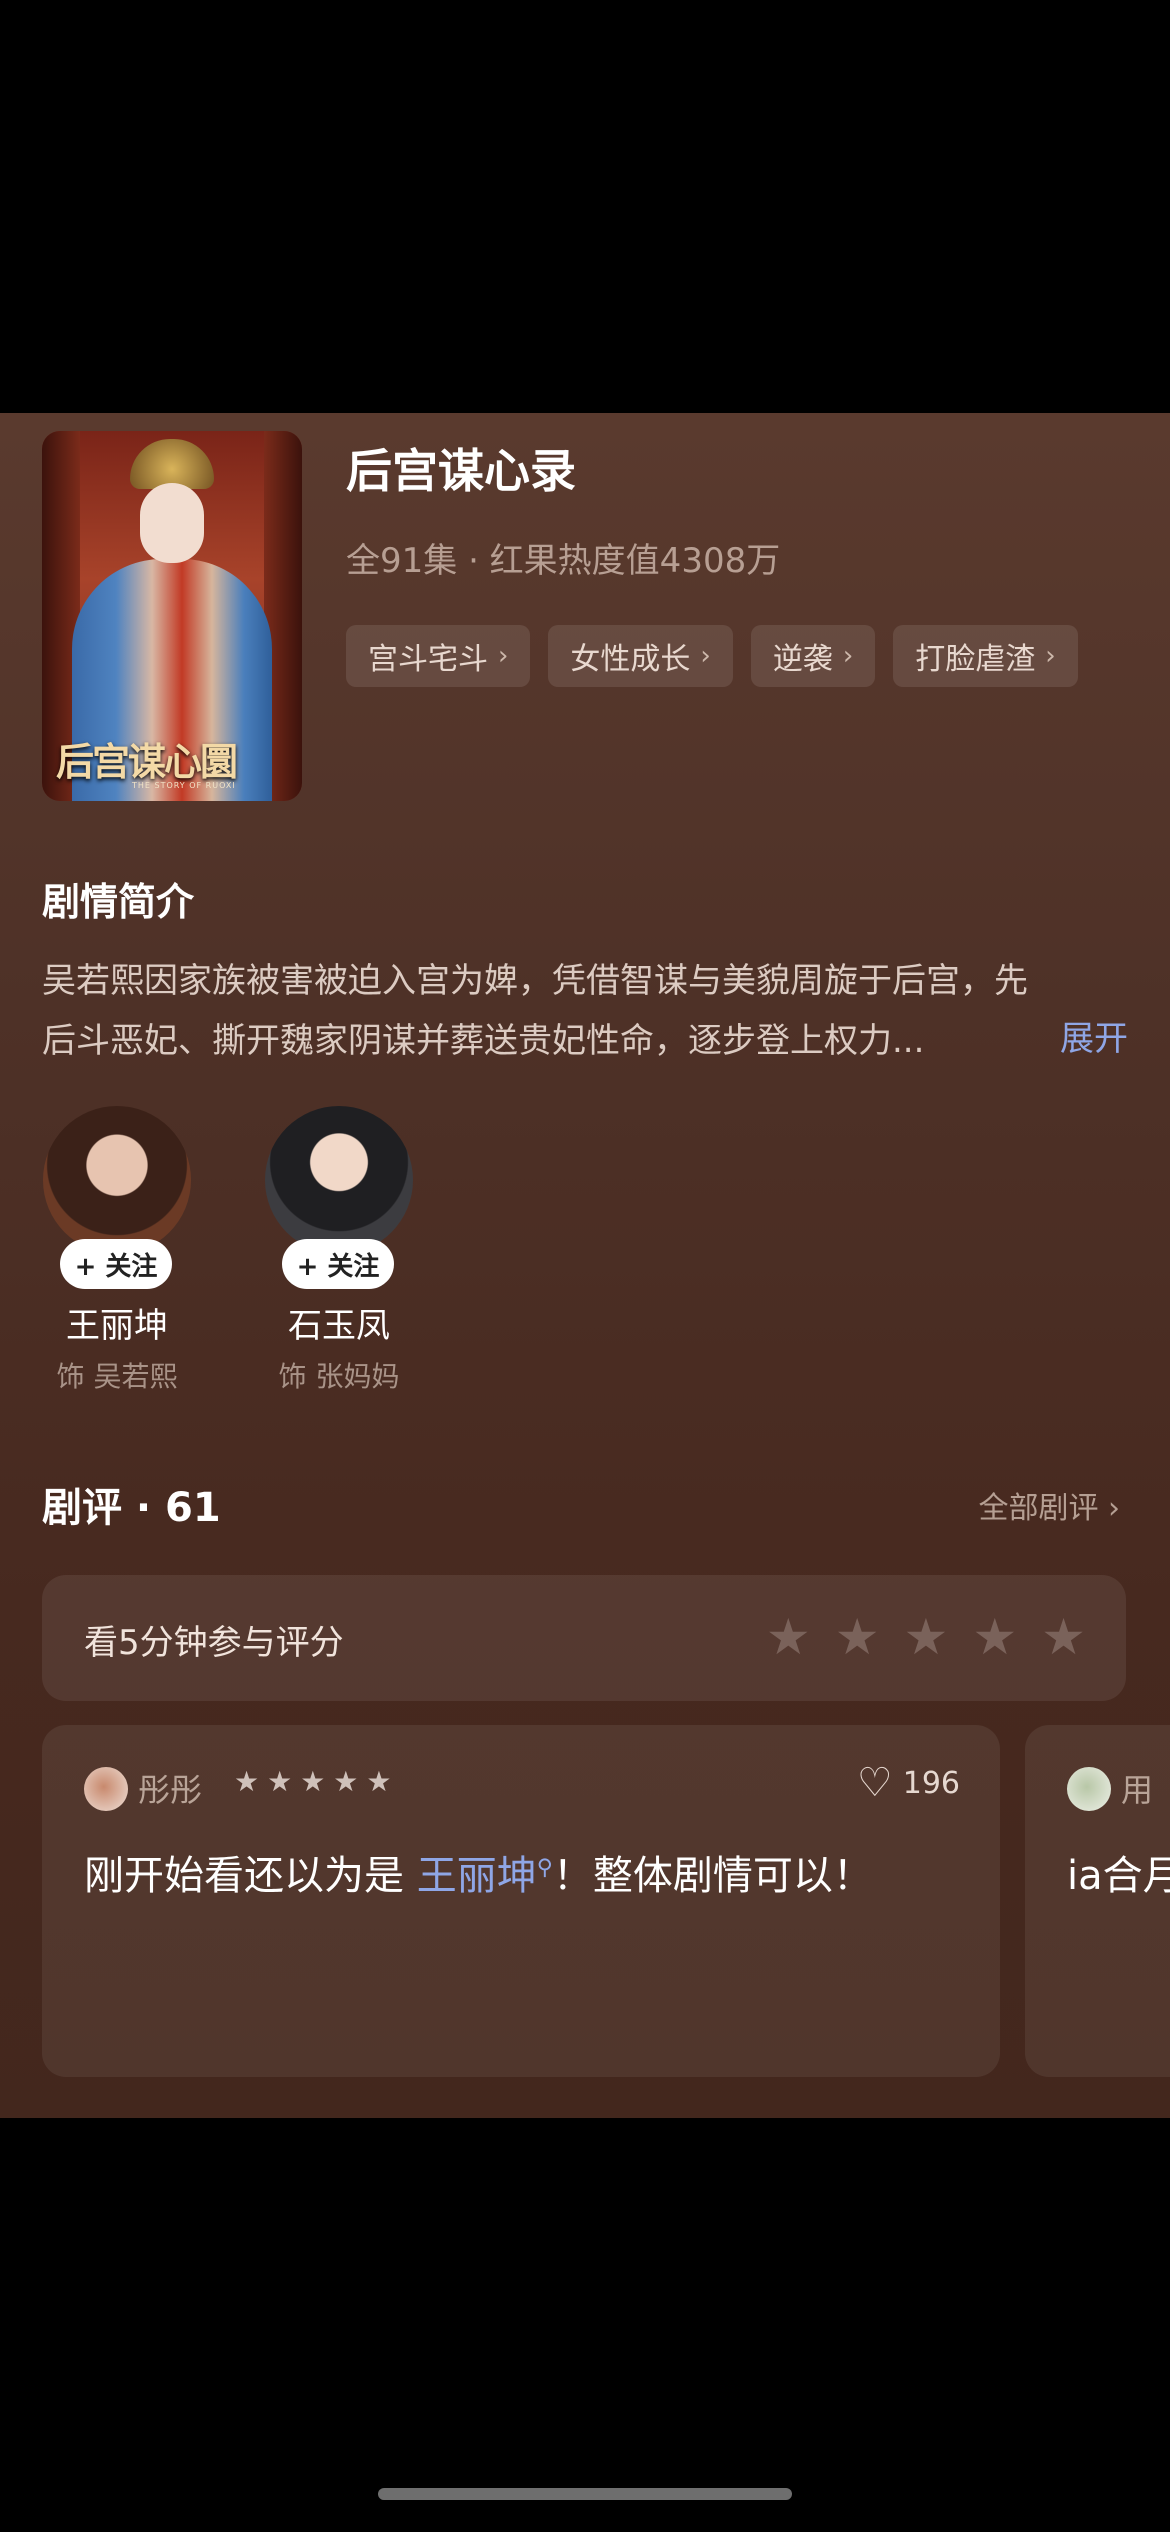 Image resolution: width=1170 pixels, height=2532 pixels. I want to click on tag-palace-intrigue: 宫斗宅斗 ›, so click(438, 656).